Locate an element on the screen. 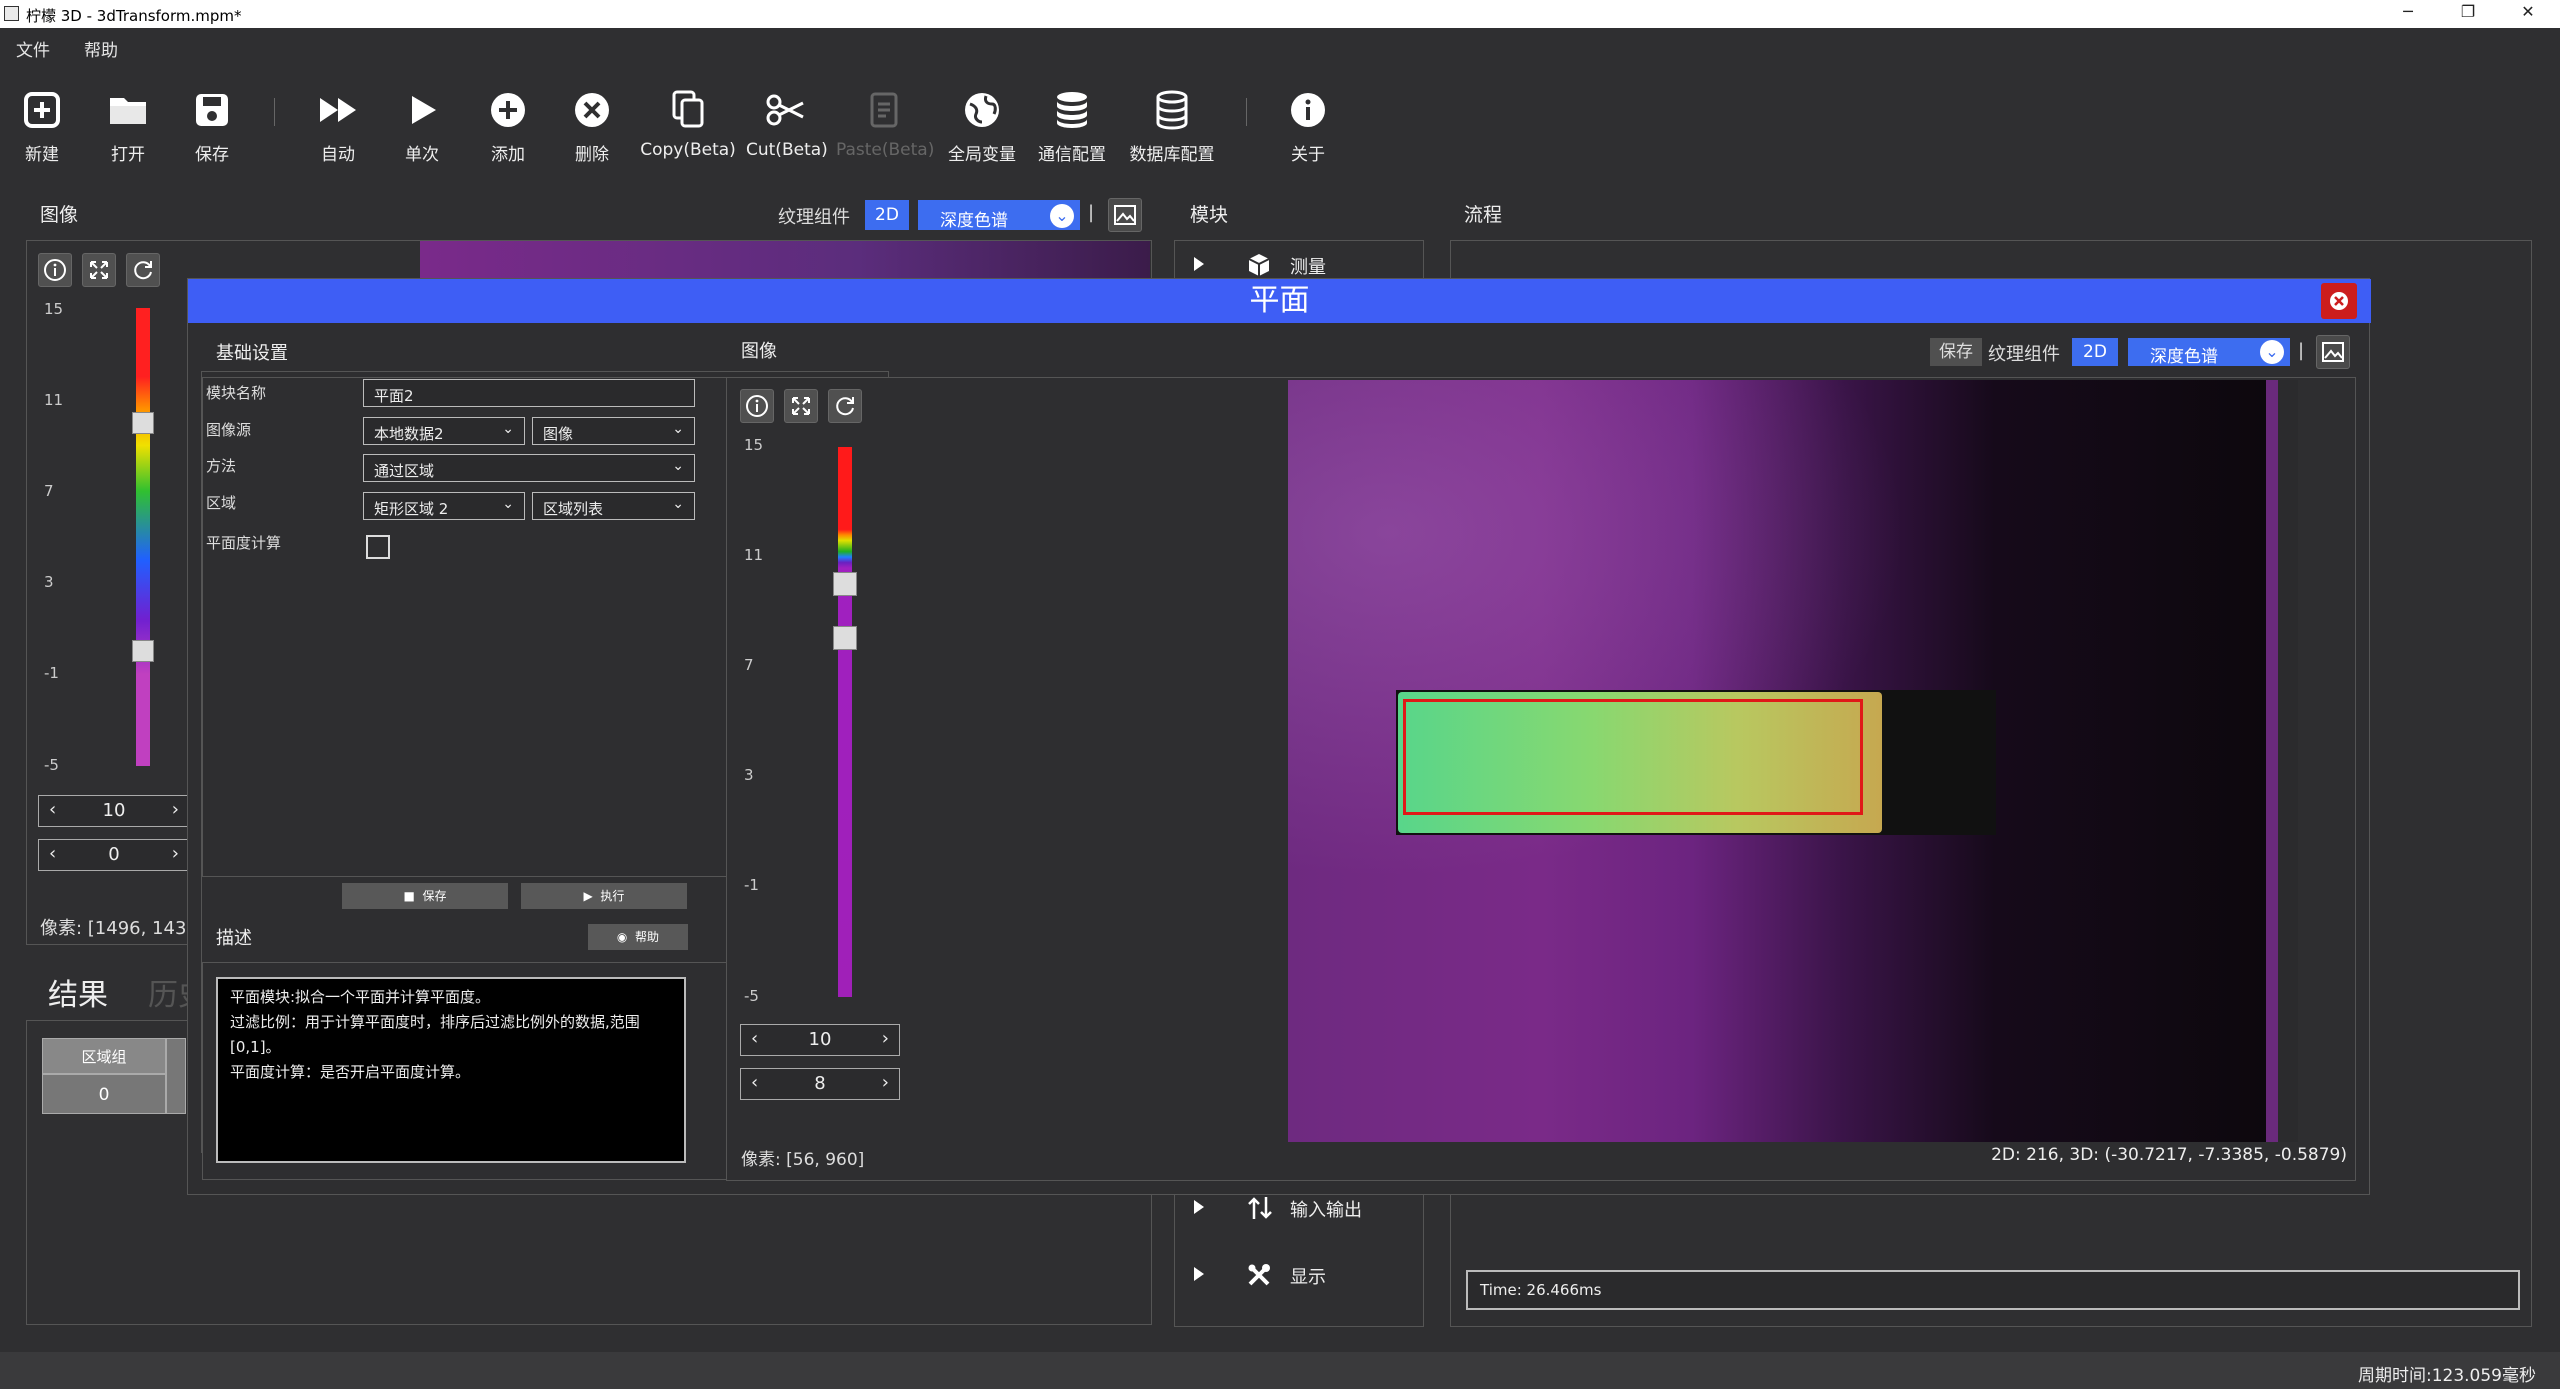  paste-button: Paste(Beta) is located at coordinates (885, 124).